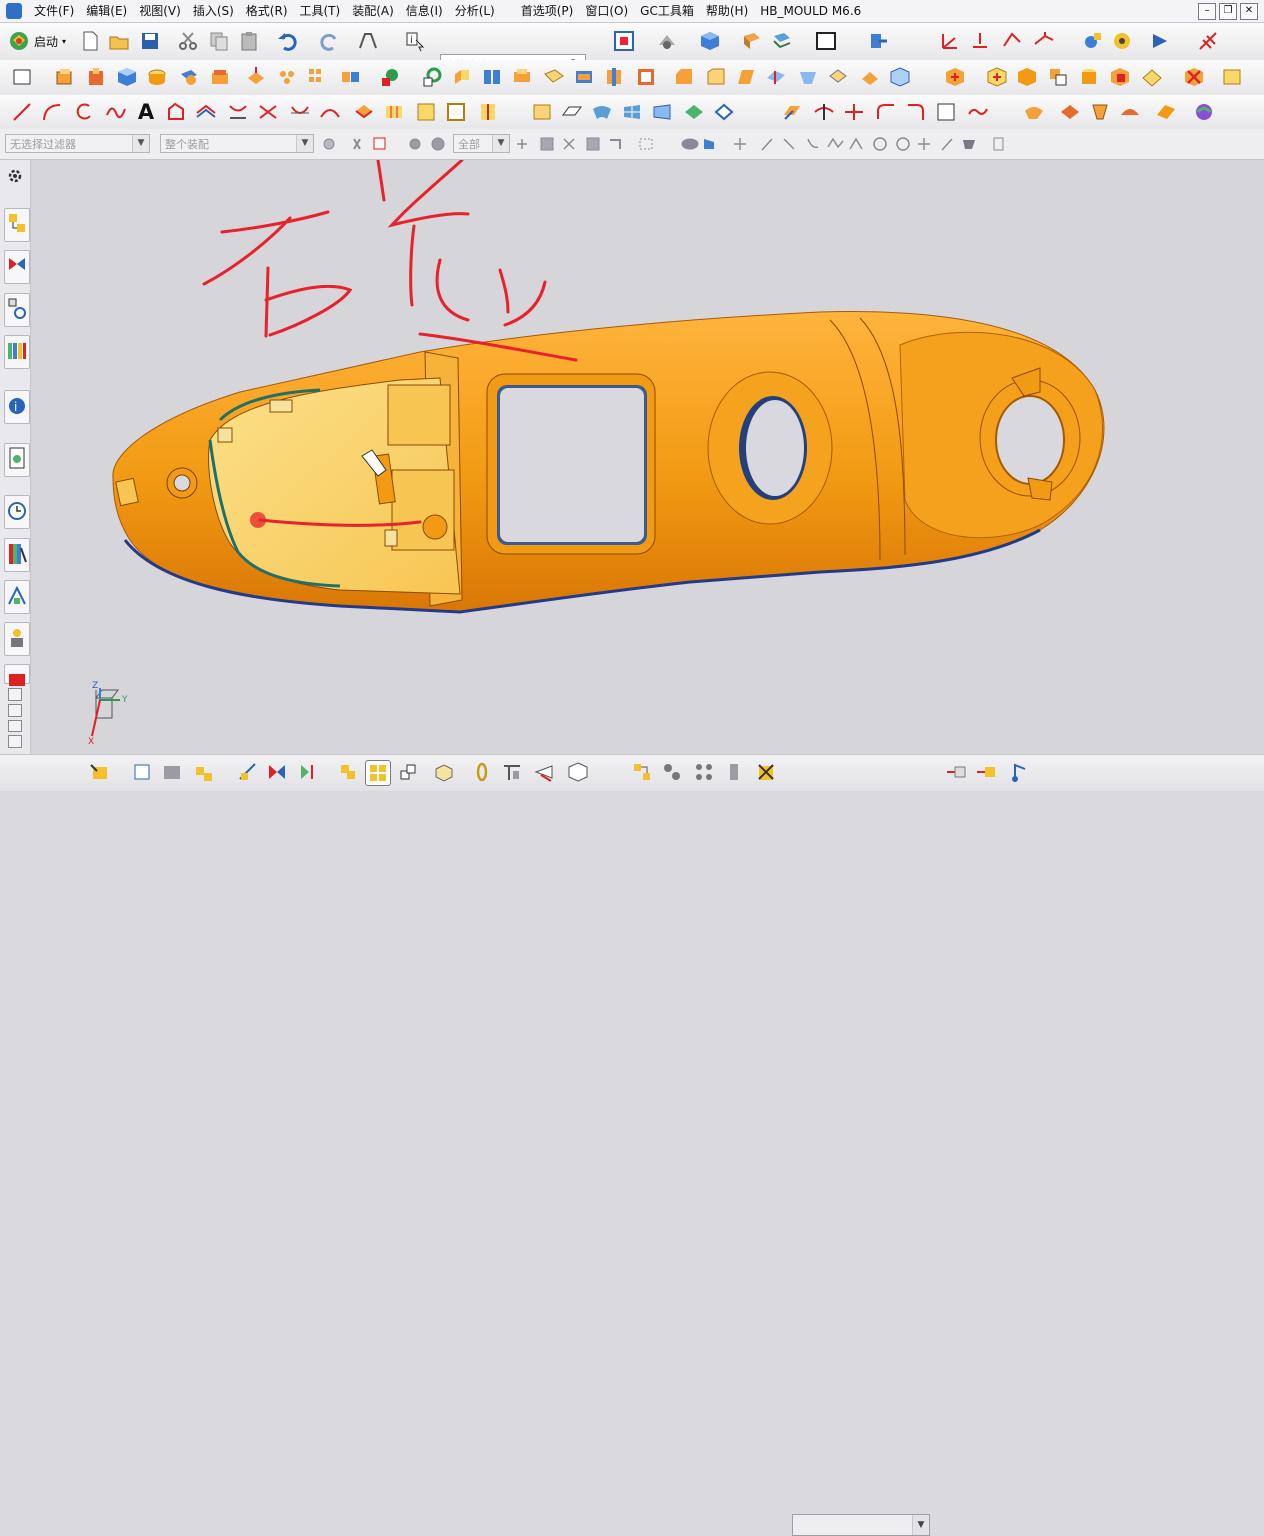  Describe the element at coordinates (54, 11) in the screenshot. I see `menu-file: 文件(F)` at that location.